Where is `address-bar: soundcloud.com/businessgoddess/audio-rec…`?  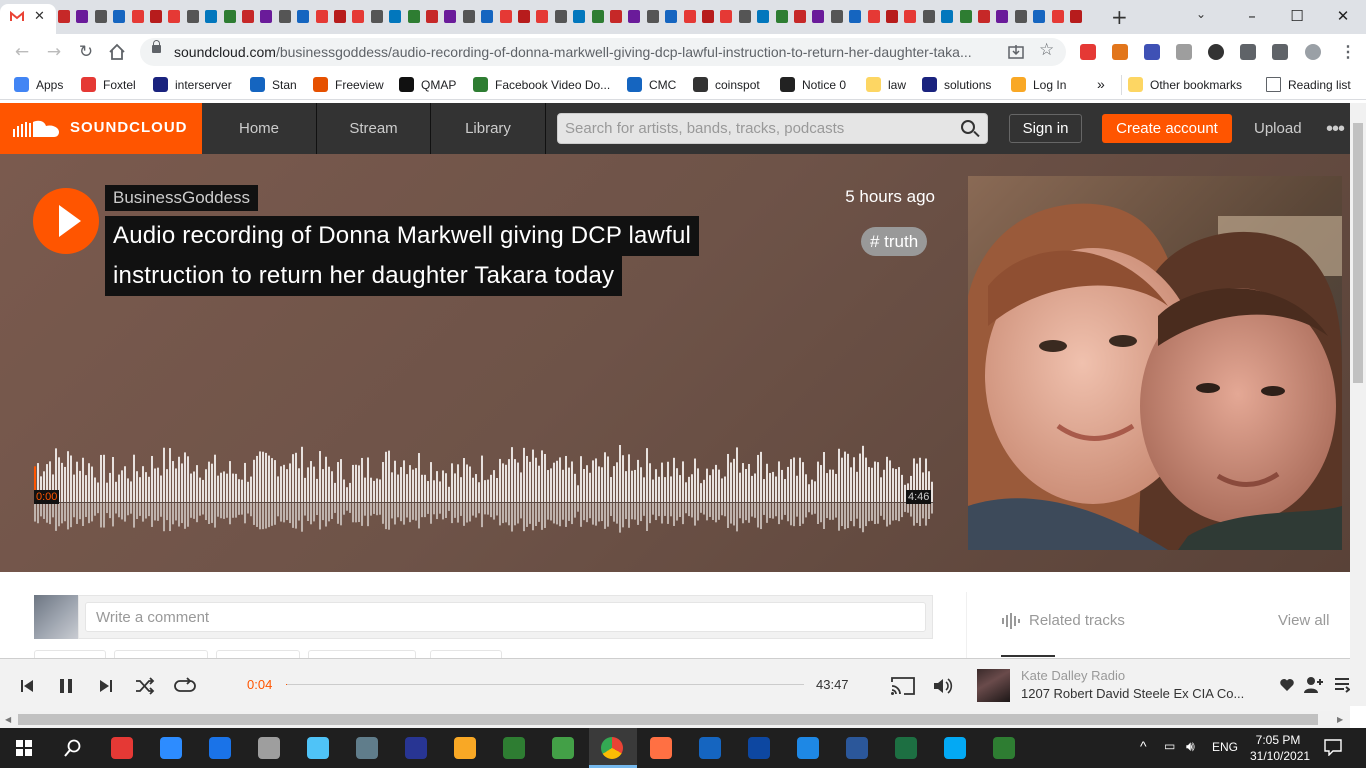
address-bar: soundcloud.com/businessgoddess/audio-rec… is located at coordinates (603, 52).